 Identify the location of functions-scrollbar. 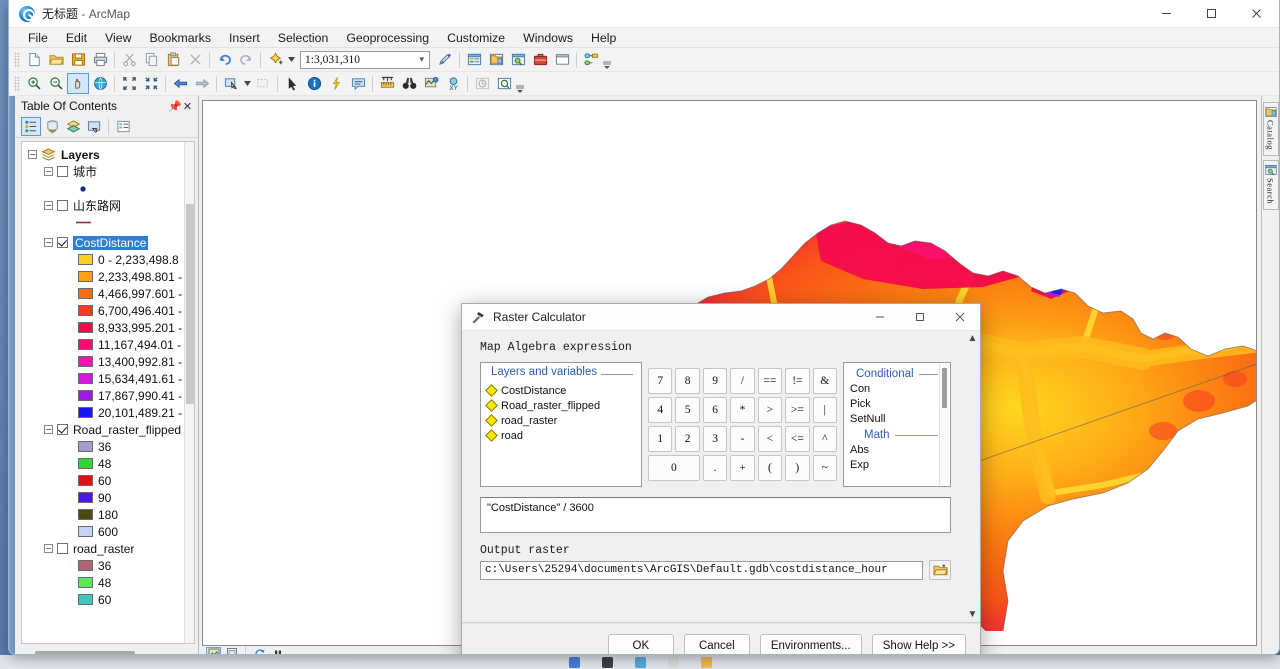
(944, 424).